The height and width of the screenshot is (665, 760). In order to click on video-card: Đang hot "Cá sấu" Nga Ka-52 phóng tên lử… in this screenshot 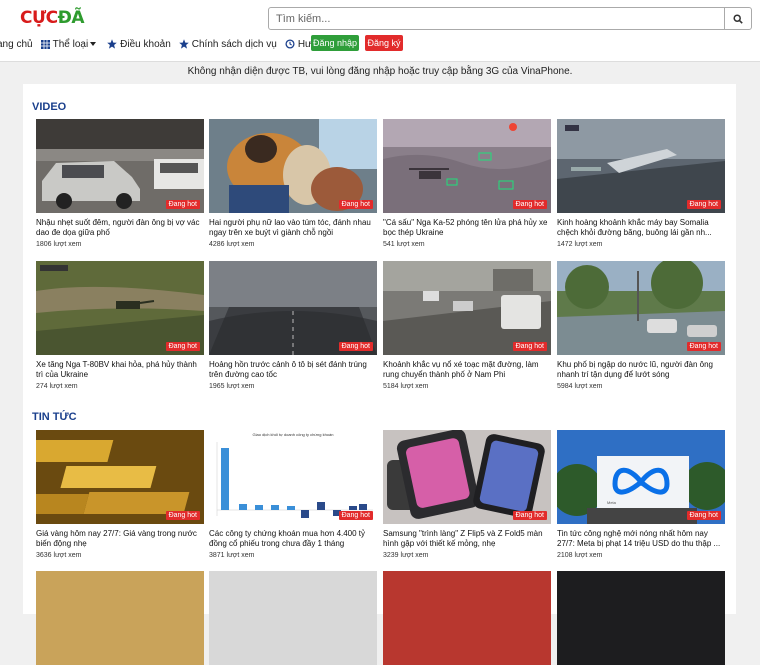, I will do `click(467, 183)`.